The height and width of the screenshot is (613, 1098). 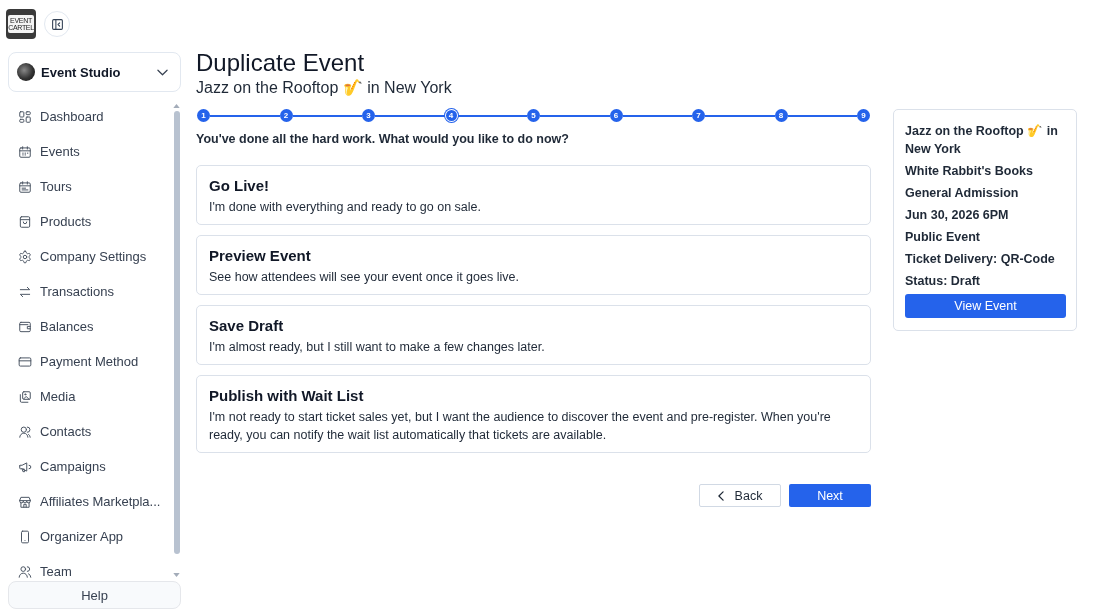 I want to click on phone-icon, so click(x=25, y=536).